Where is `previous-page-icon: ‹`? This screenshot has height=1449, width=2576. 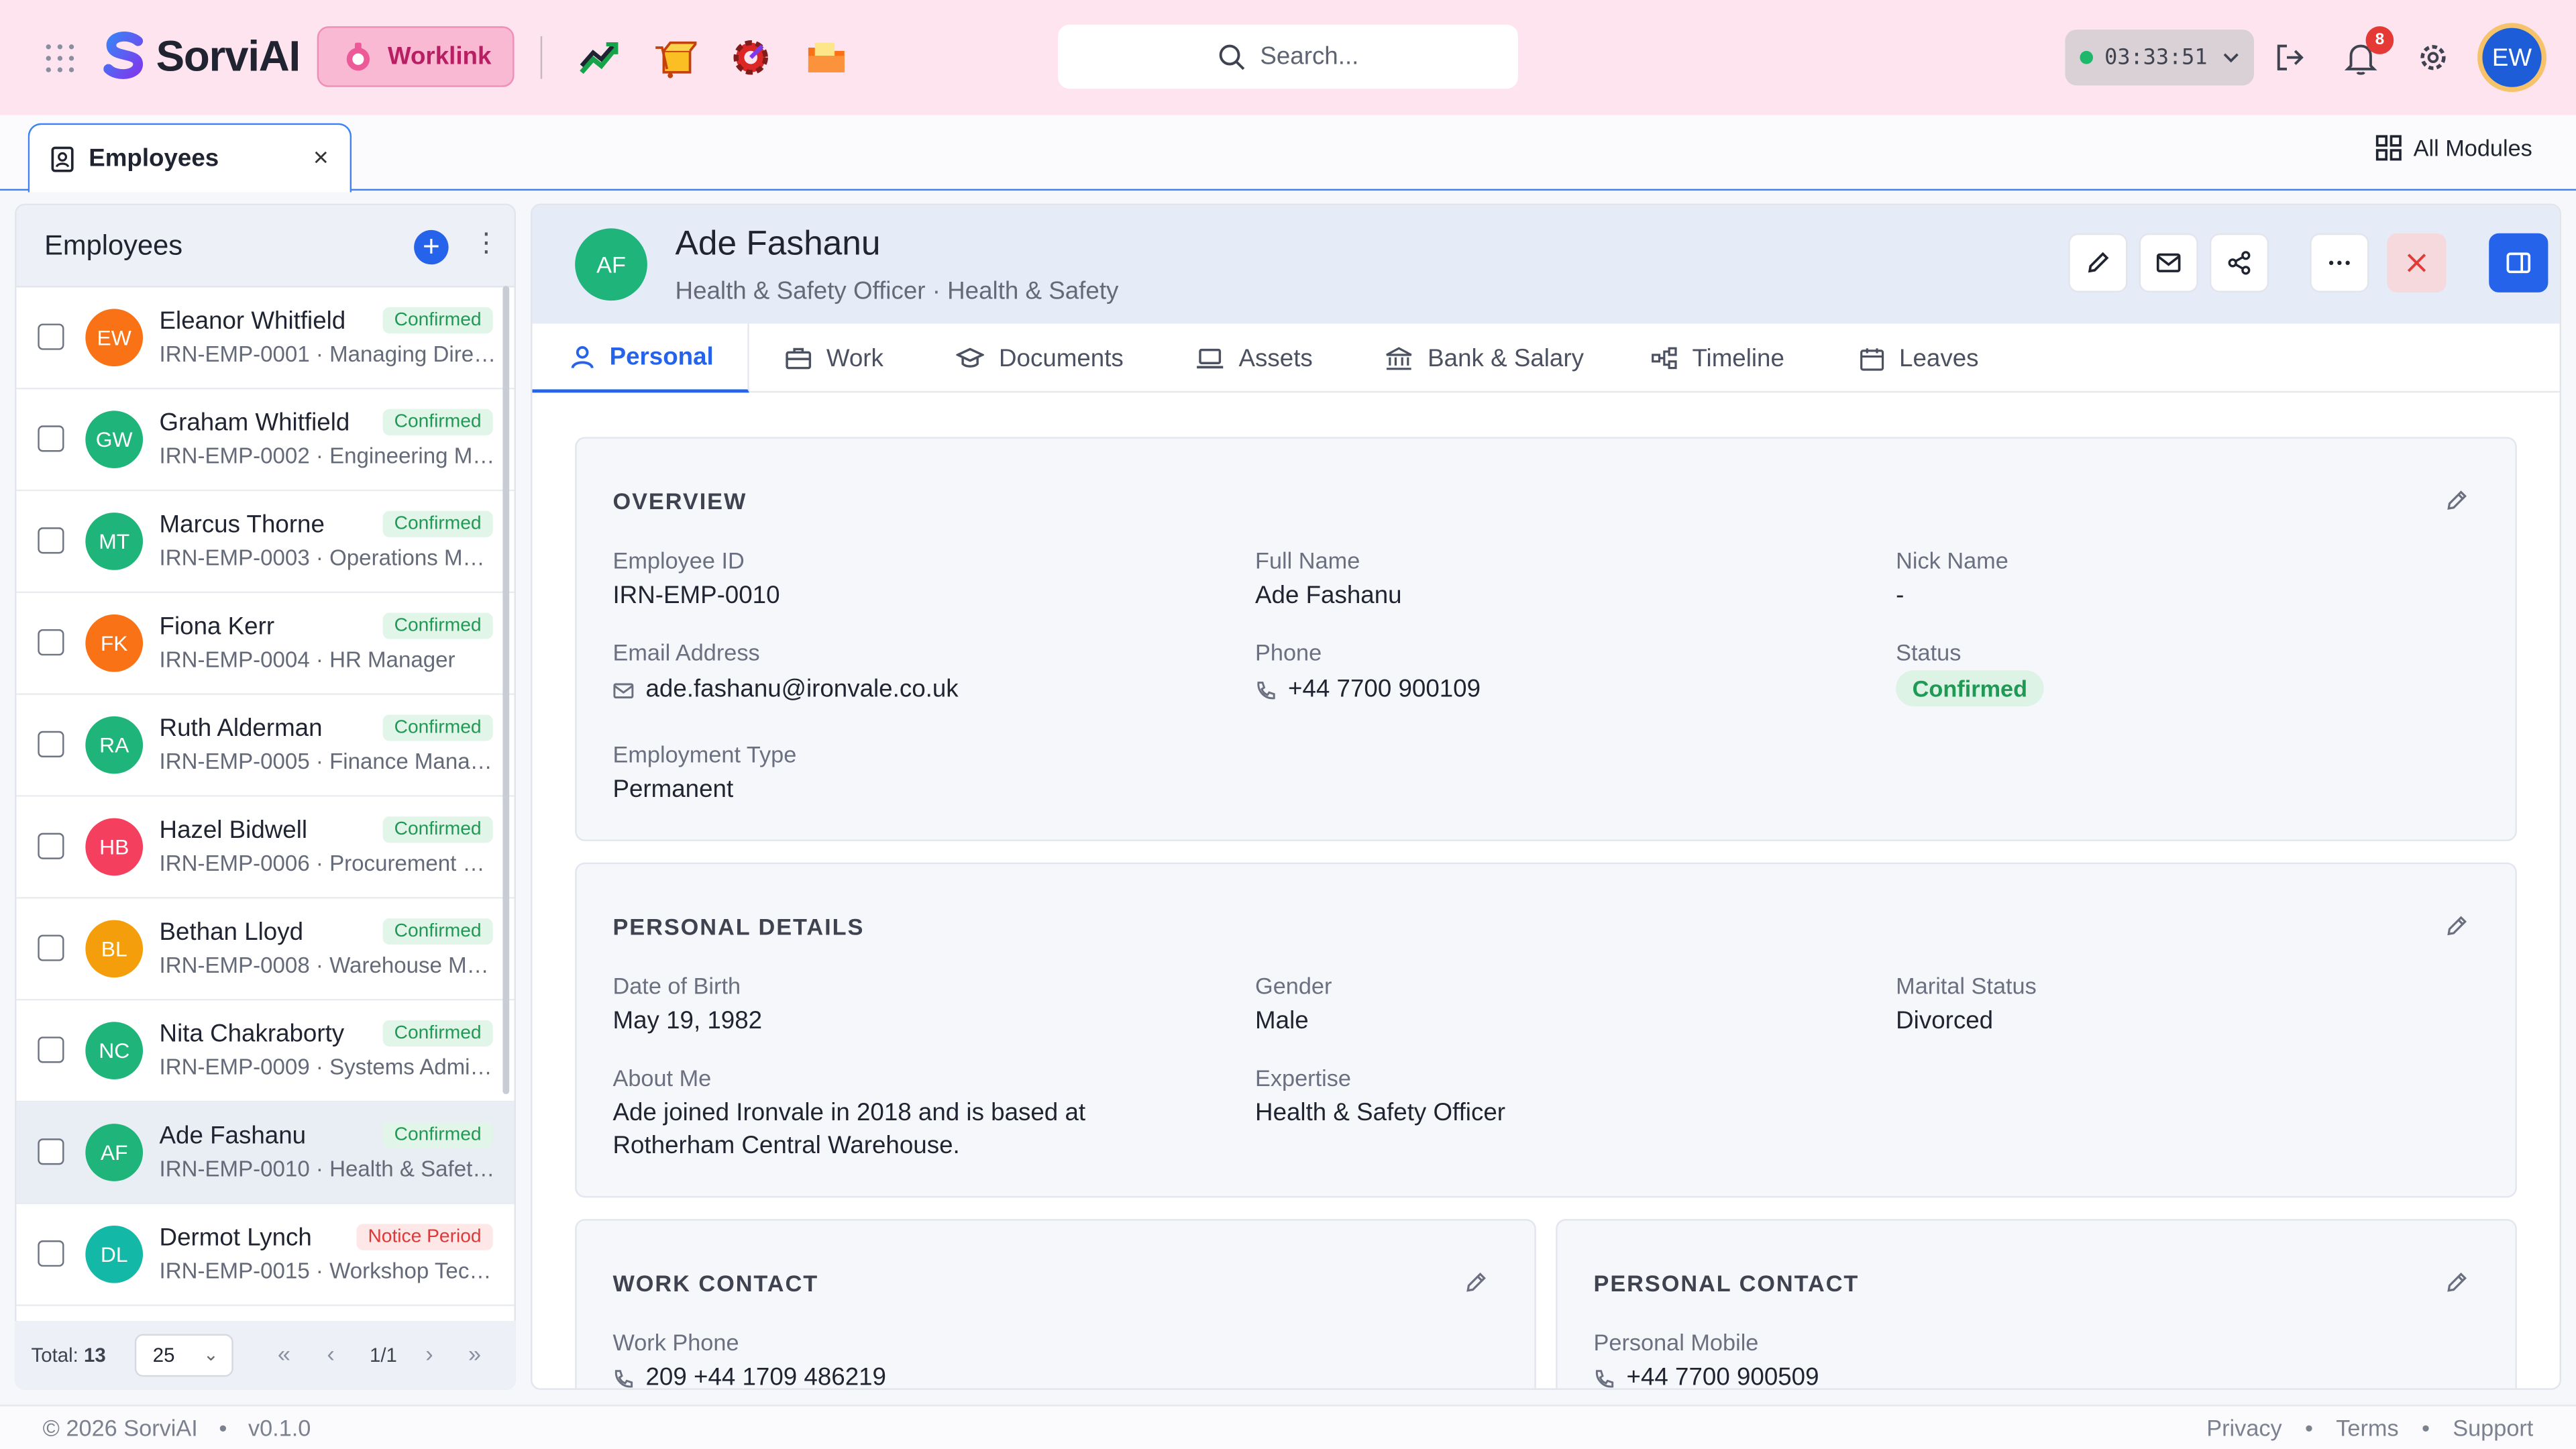
previous-page-icon: ‹ is located at coordinates (330, 1353).